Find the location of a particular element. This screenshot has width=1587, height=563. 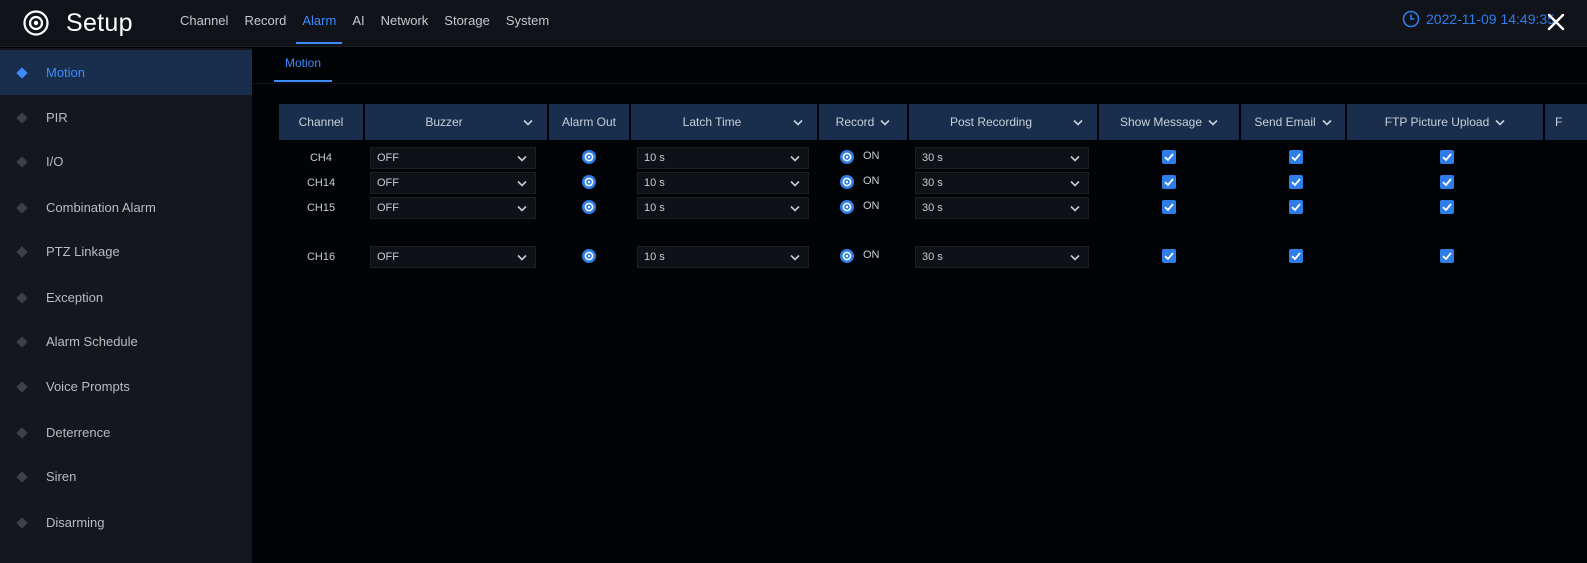

menu-network: Network is located at coordinates (405, 23).